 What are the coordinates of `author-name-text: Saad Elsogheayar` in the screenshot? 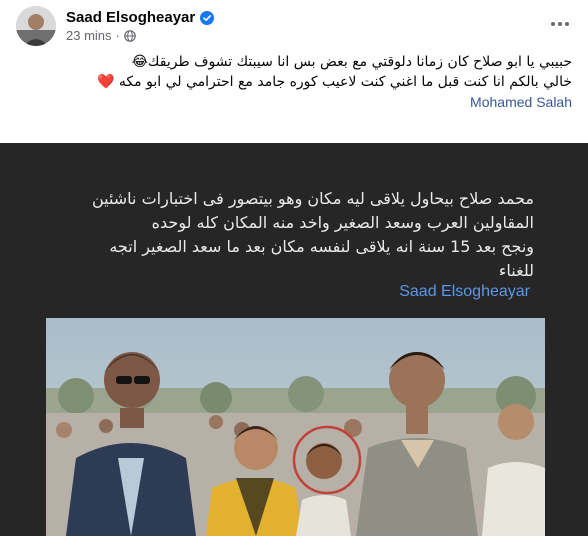 It's located at (130, 17).